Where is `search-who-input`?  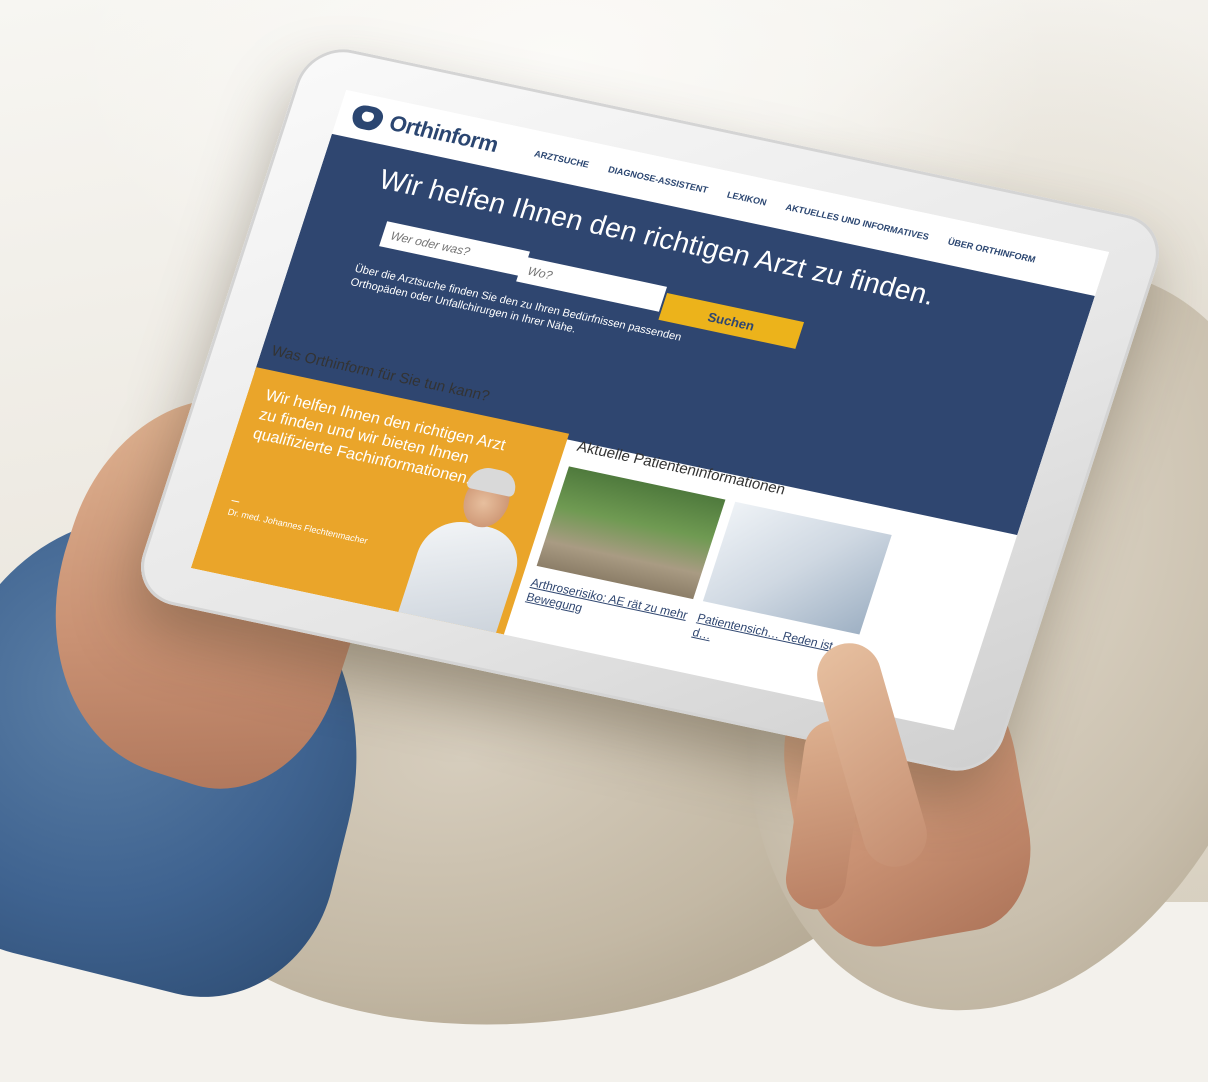 search-who-input is located at coordinates (454, 249).